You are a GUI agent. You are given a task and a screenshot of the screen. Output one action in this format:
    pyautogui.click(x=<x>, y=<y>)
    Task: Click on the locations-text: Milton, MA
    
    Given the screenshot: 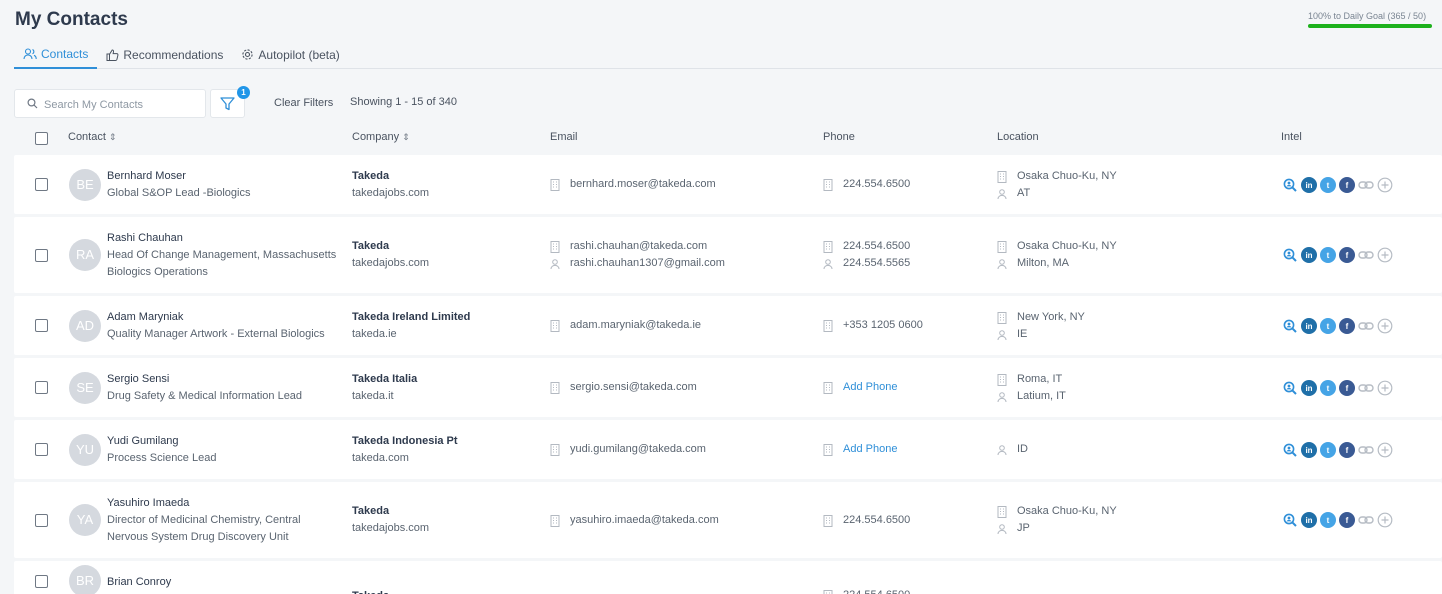 What is the action you would take?
    pyautogui.click(x=1043, y=263)
    